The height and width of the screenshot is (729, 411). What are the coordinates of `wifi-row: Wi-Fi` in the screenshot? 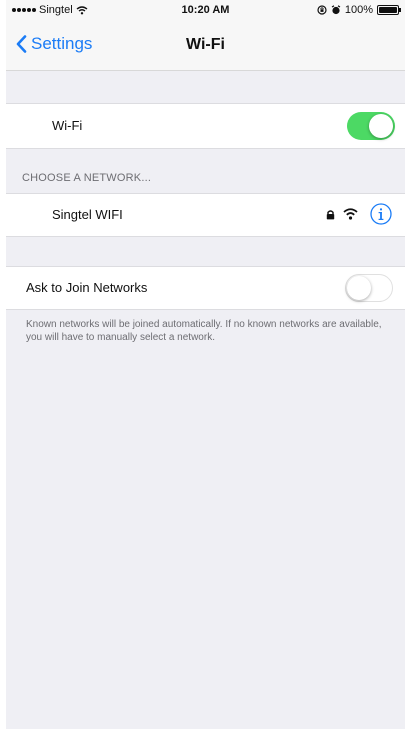 It's located at (205, 126).